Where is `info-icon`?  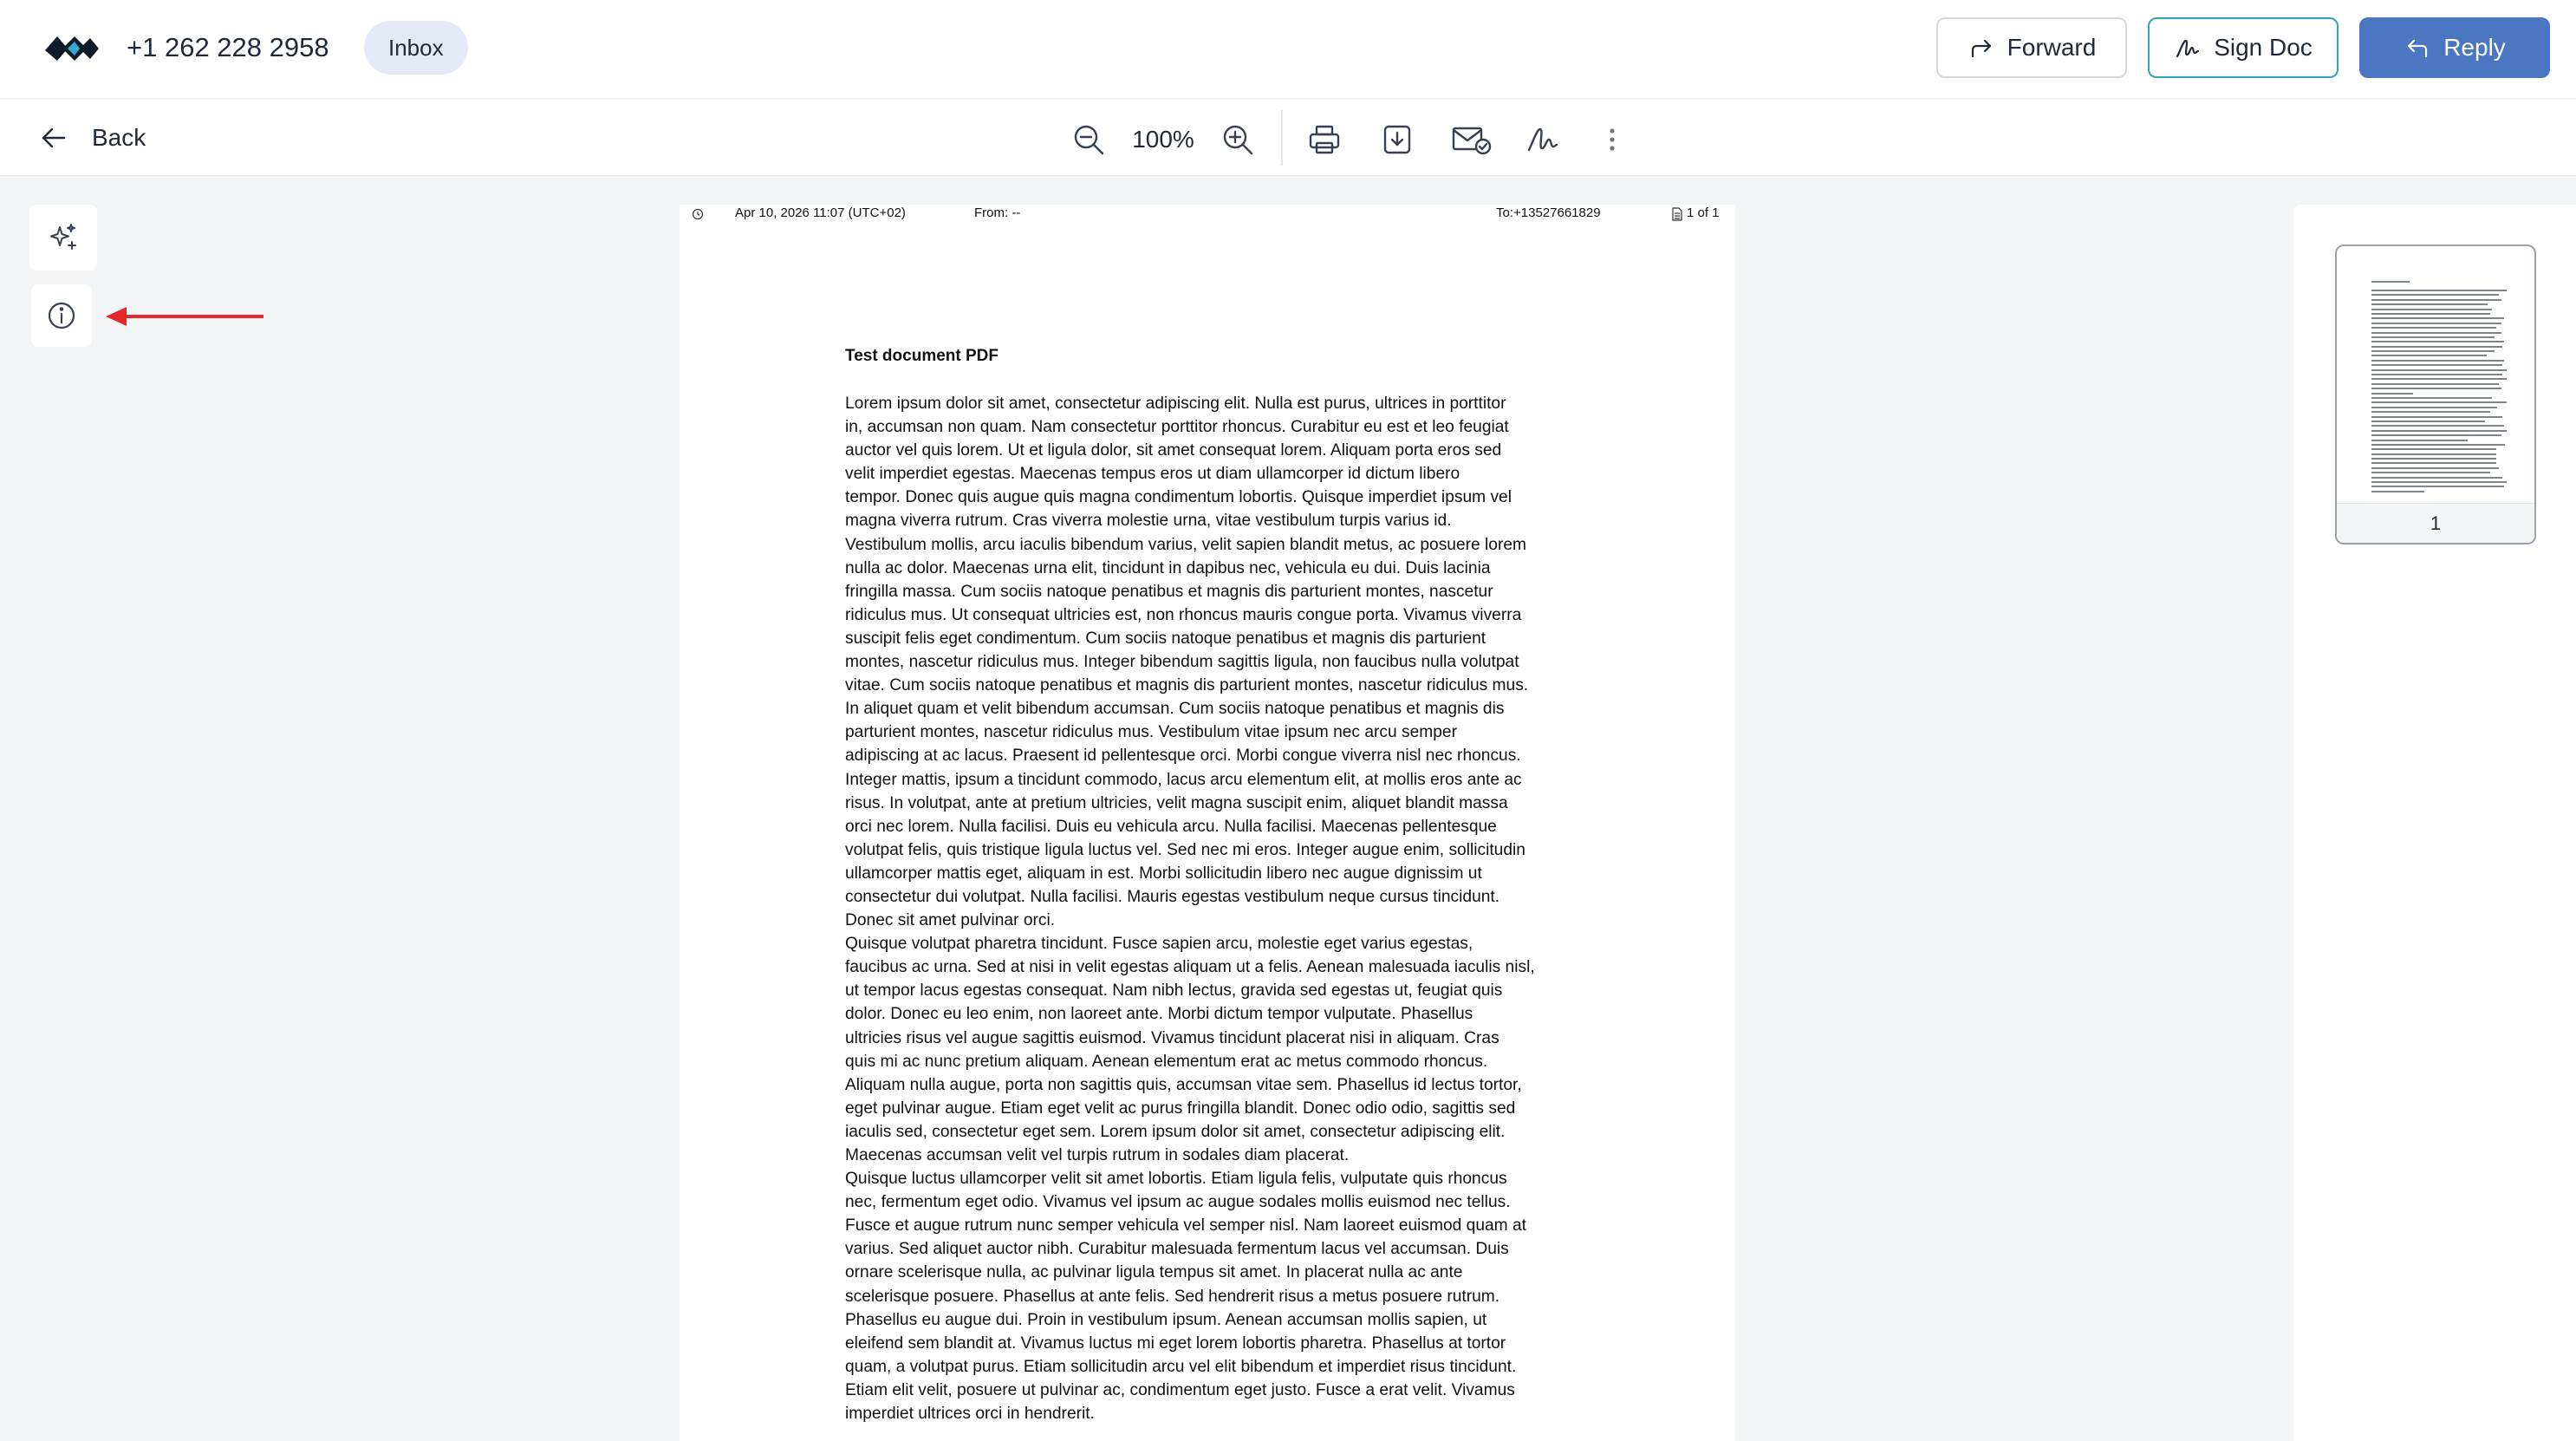 info-icon is located at coordinates (61, 316).